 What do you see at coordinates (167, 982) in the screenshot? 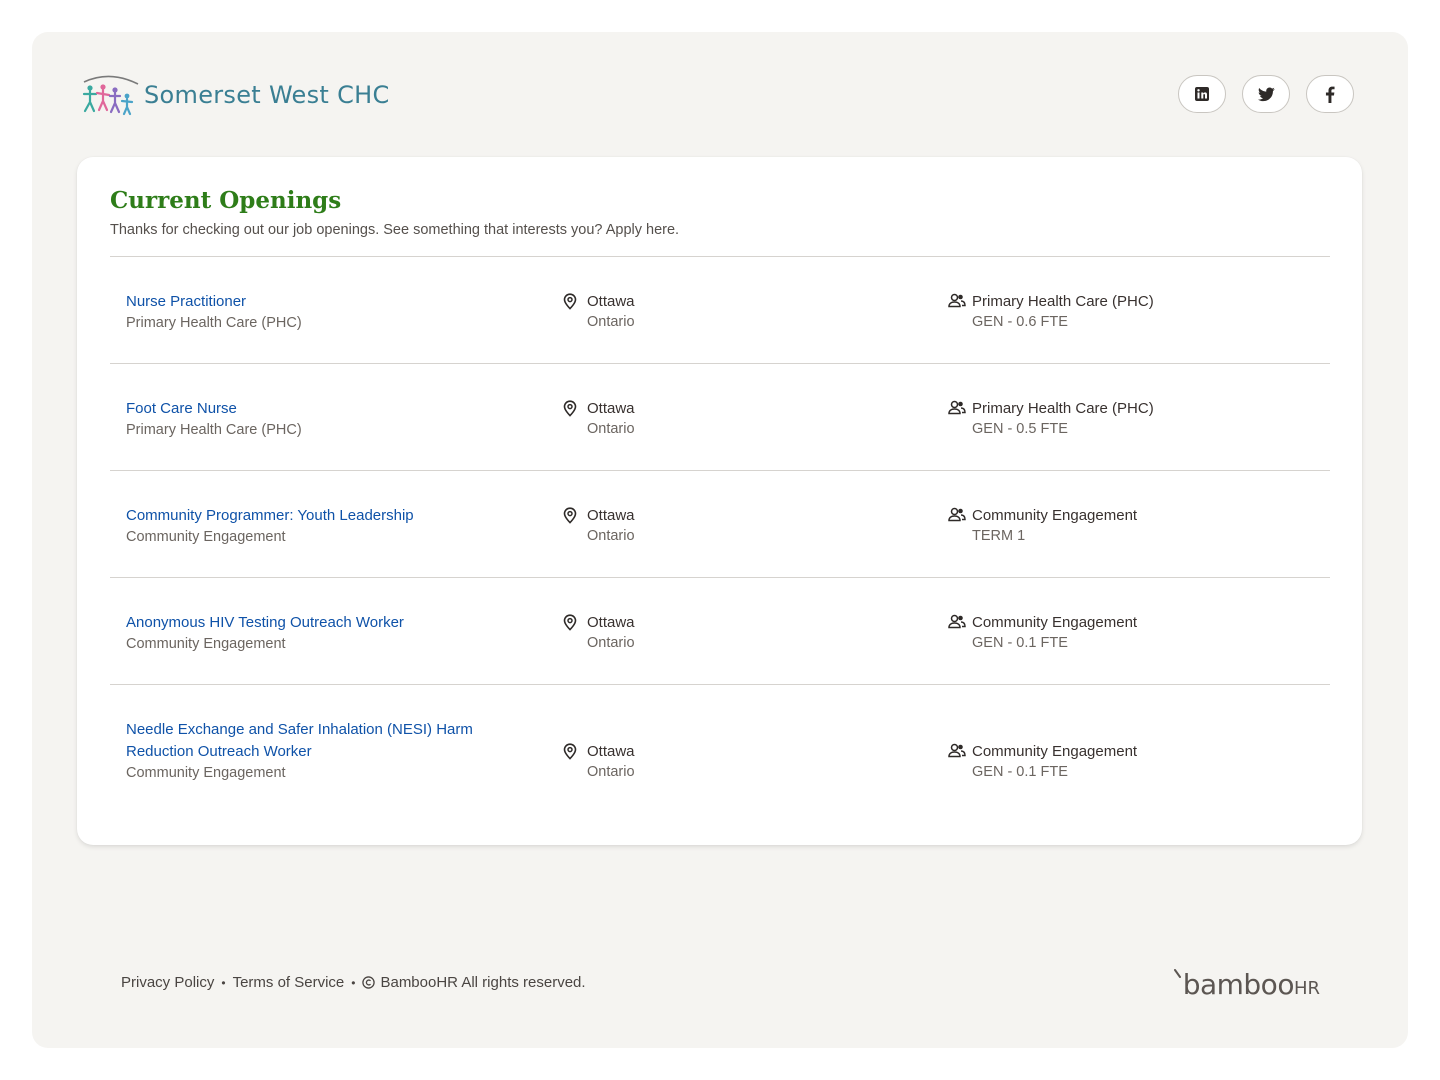
I see `privacy-policy-link: Privacy Policy` at bounding box center [167, 982].